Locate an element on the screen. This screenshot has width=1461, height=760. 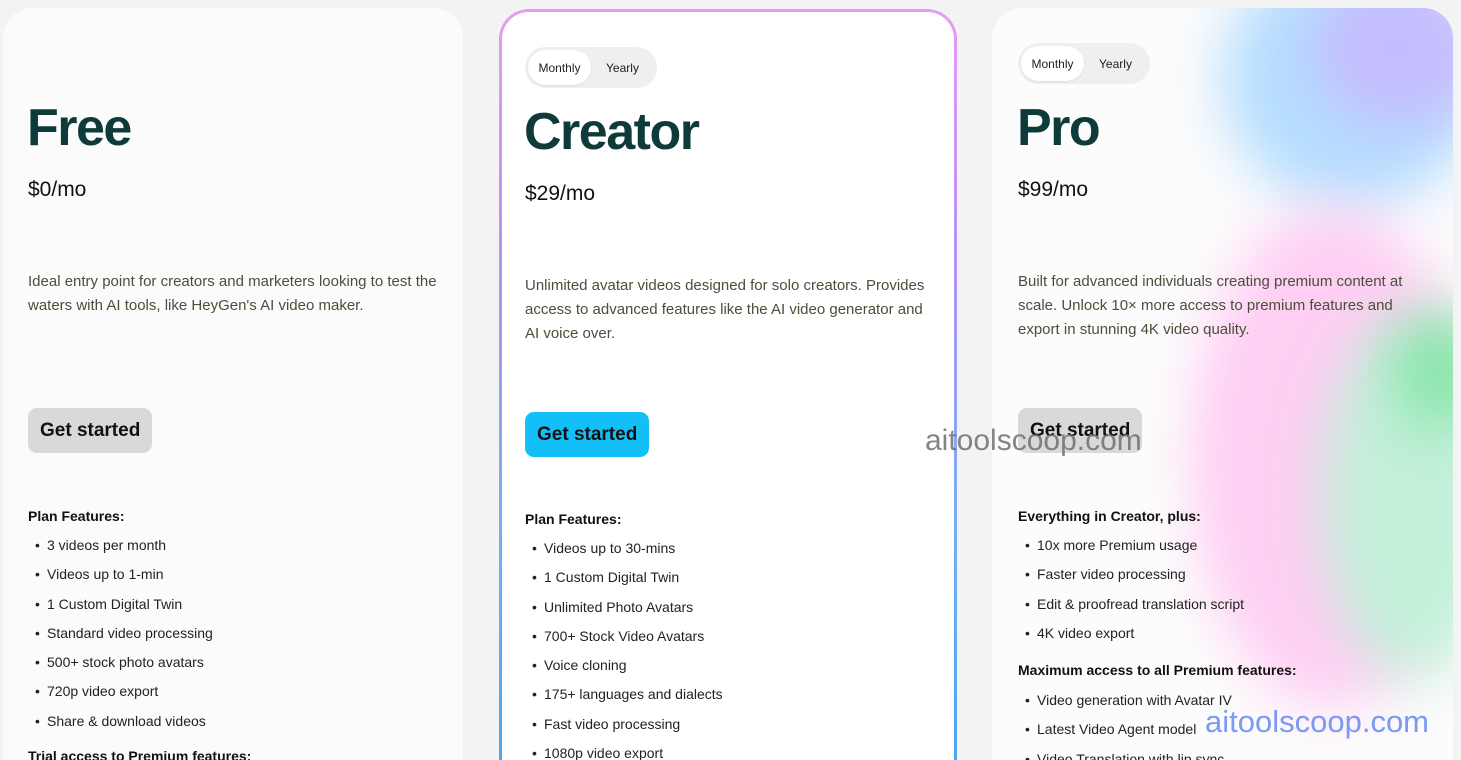
list-item: • Videos up to 30-mins is located at coordinates (624, 554).